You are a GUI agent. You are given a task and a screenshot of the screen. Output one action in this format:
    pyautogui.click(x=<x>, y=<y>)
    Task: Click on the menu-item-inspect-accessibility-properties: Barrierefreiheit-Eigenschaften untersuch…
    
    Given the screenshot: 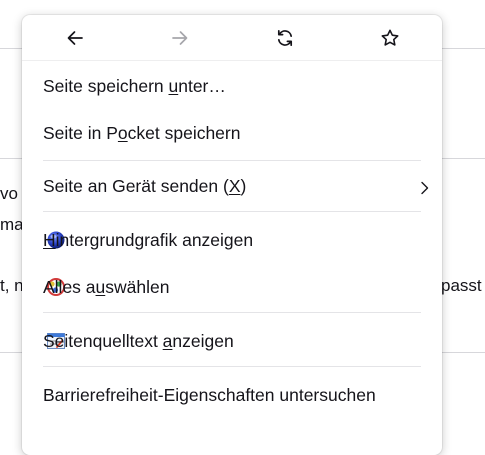 What is the action you would take?
    pyautogui.click(x=232, y=395)
    